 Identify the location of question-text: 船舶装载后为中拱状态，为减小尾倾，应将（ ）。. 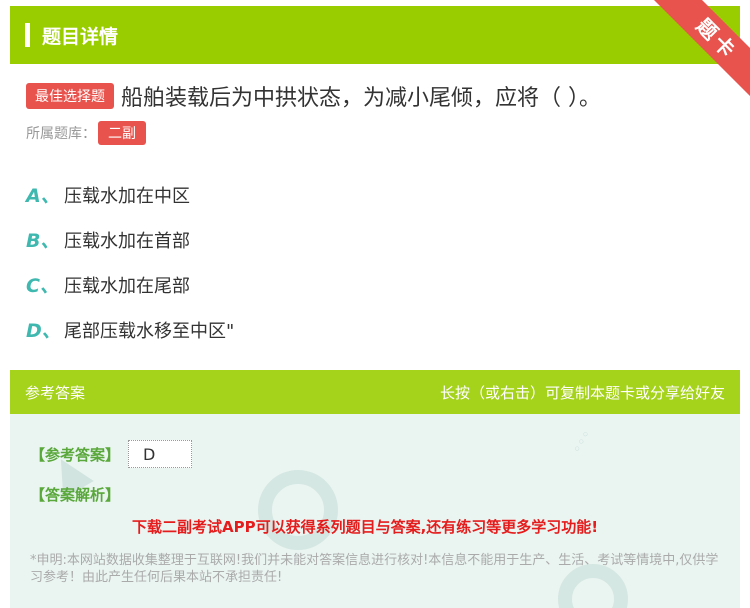
(361, 98).